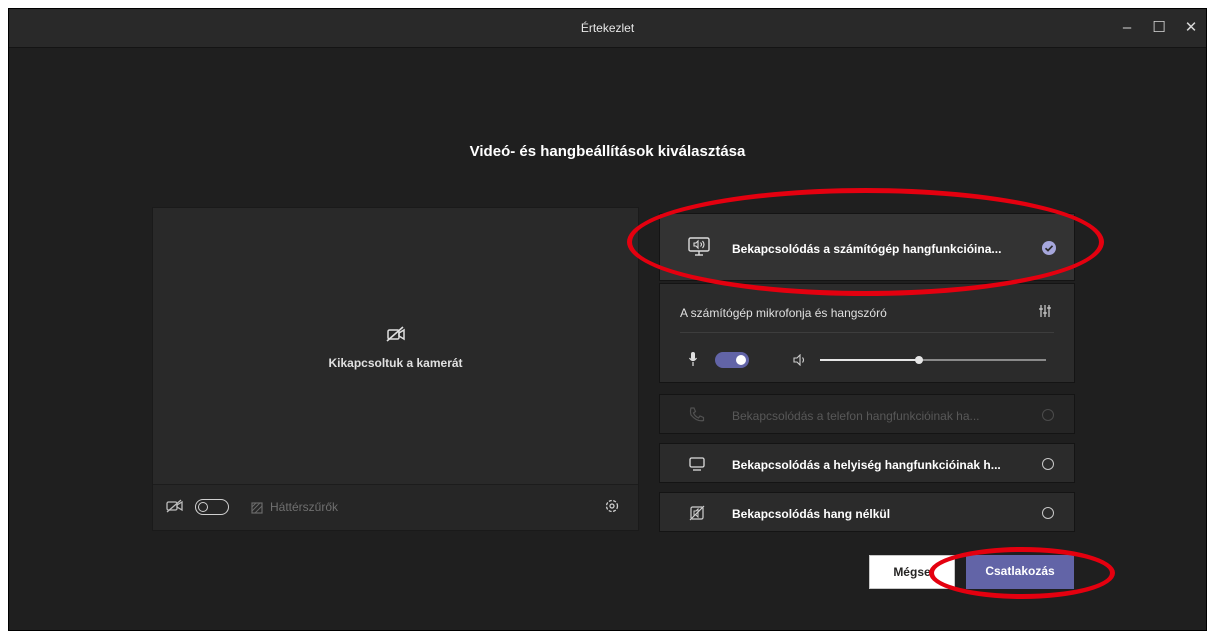 This screenshot has height=639, width=1215. I want to click on microphone-toggle, so click(732, 360).